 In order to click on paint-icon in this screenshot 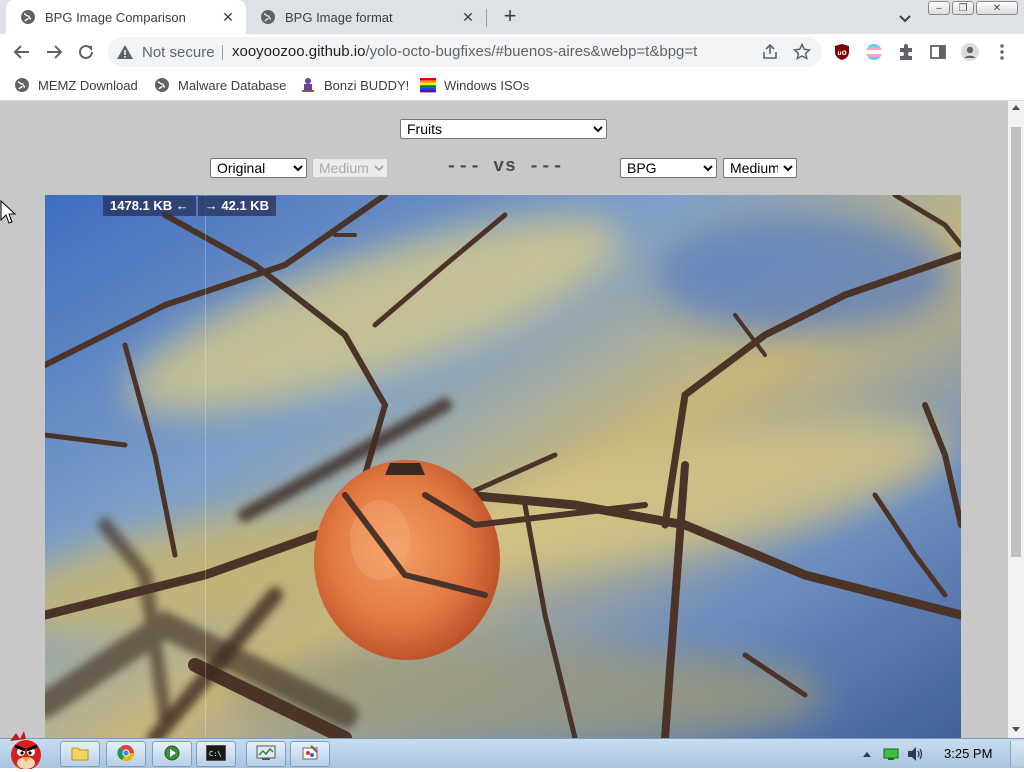, I will do `click(310, 754)`.